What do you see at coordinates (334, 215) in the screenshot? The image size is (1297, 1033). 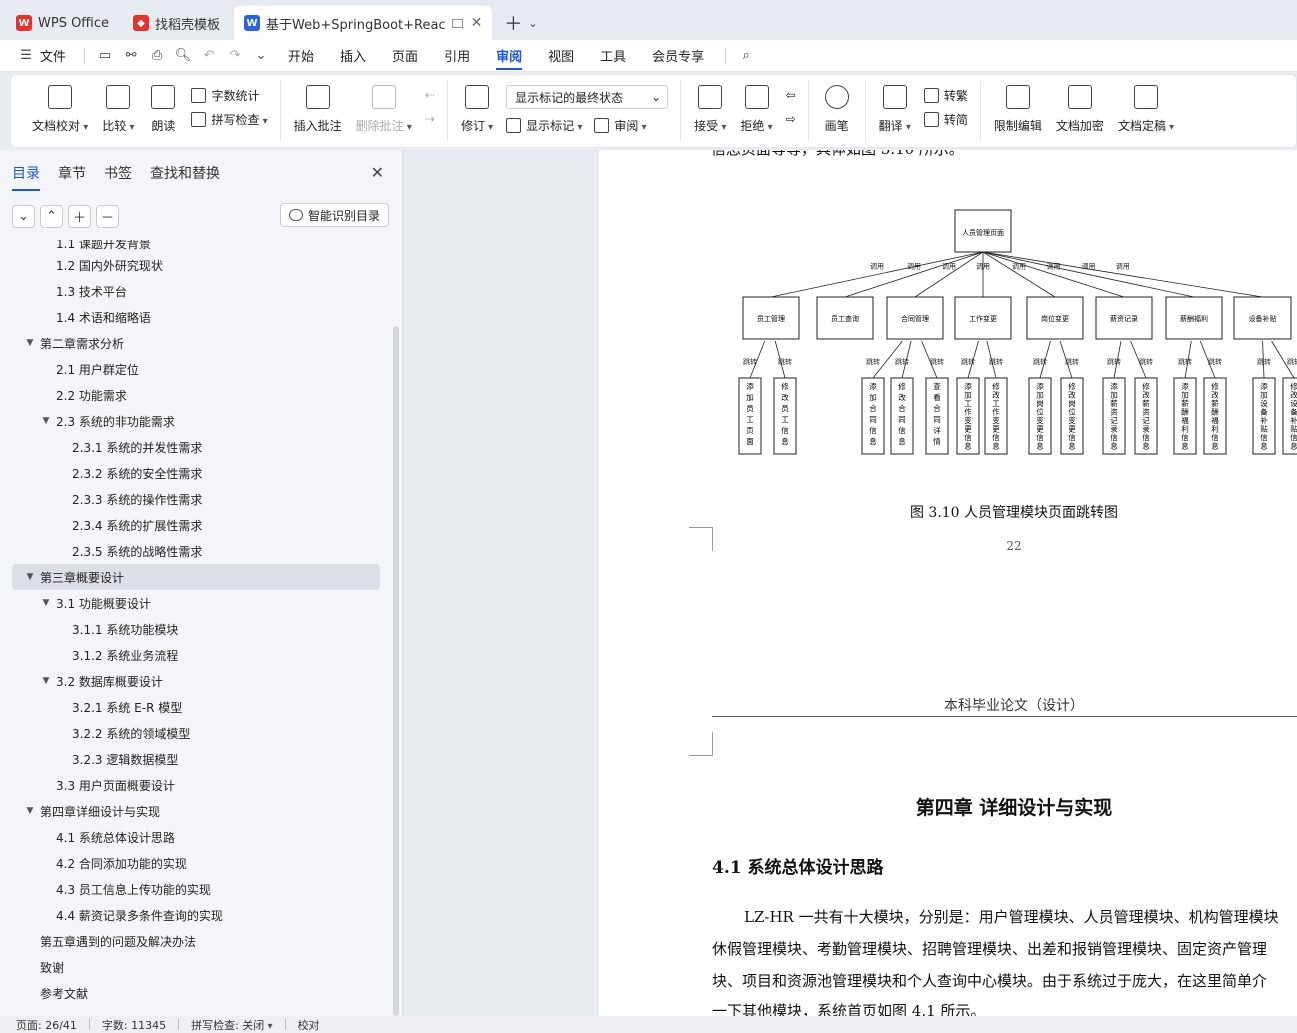 I see `smart-toc-button: 智能识别目录` at bounding box center [334, 215].